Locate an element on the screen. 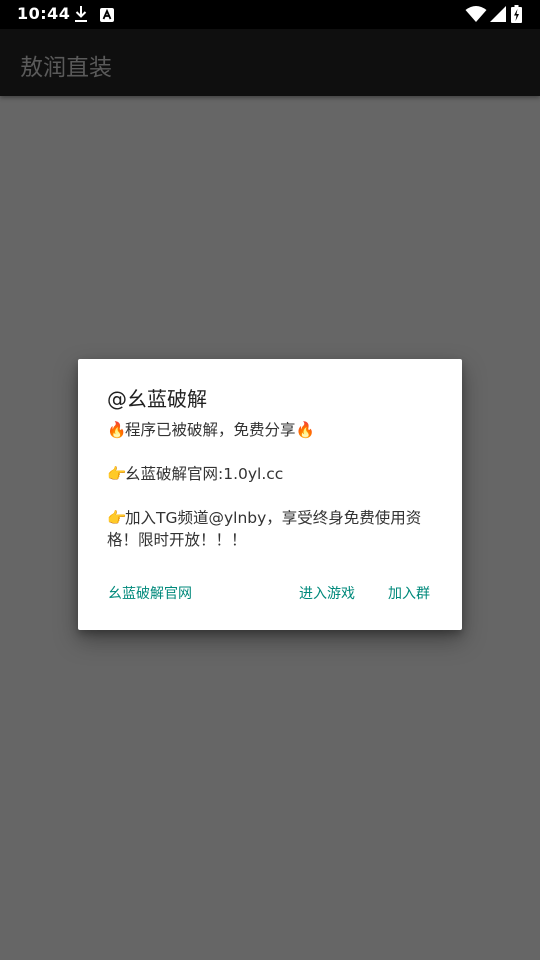 The width and height of the screenshot is (540, 960). dialog-title: @幺蓝破解 is located at coordinates (157, 399).